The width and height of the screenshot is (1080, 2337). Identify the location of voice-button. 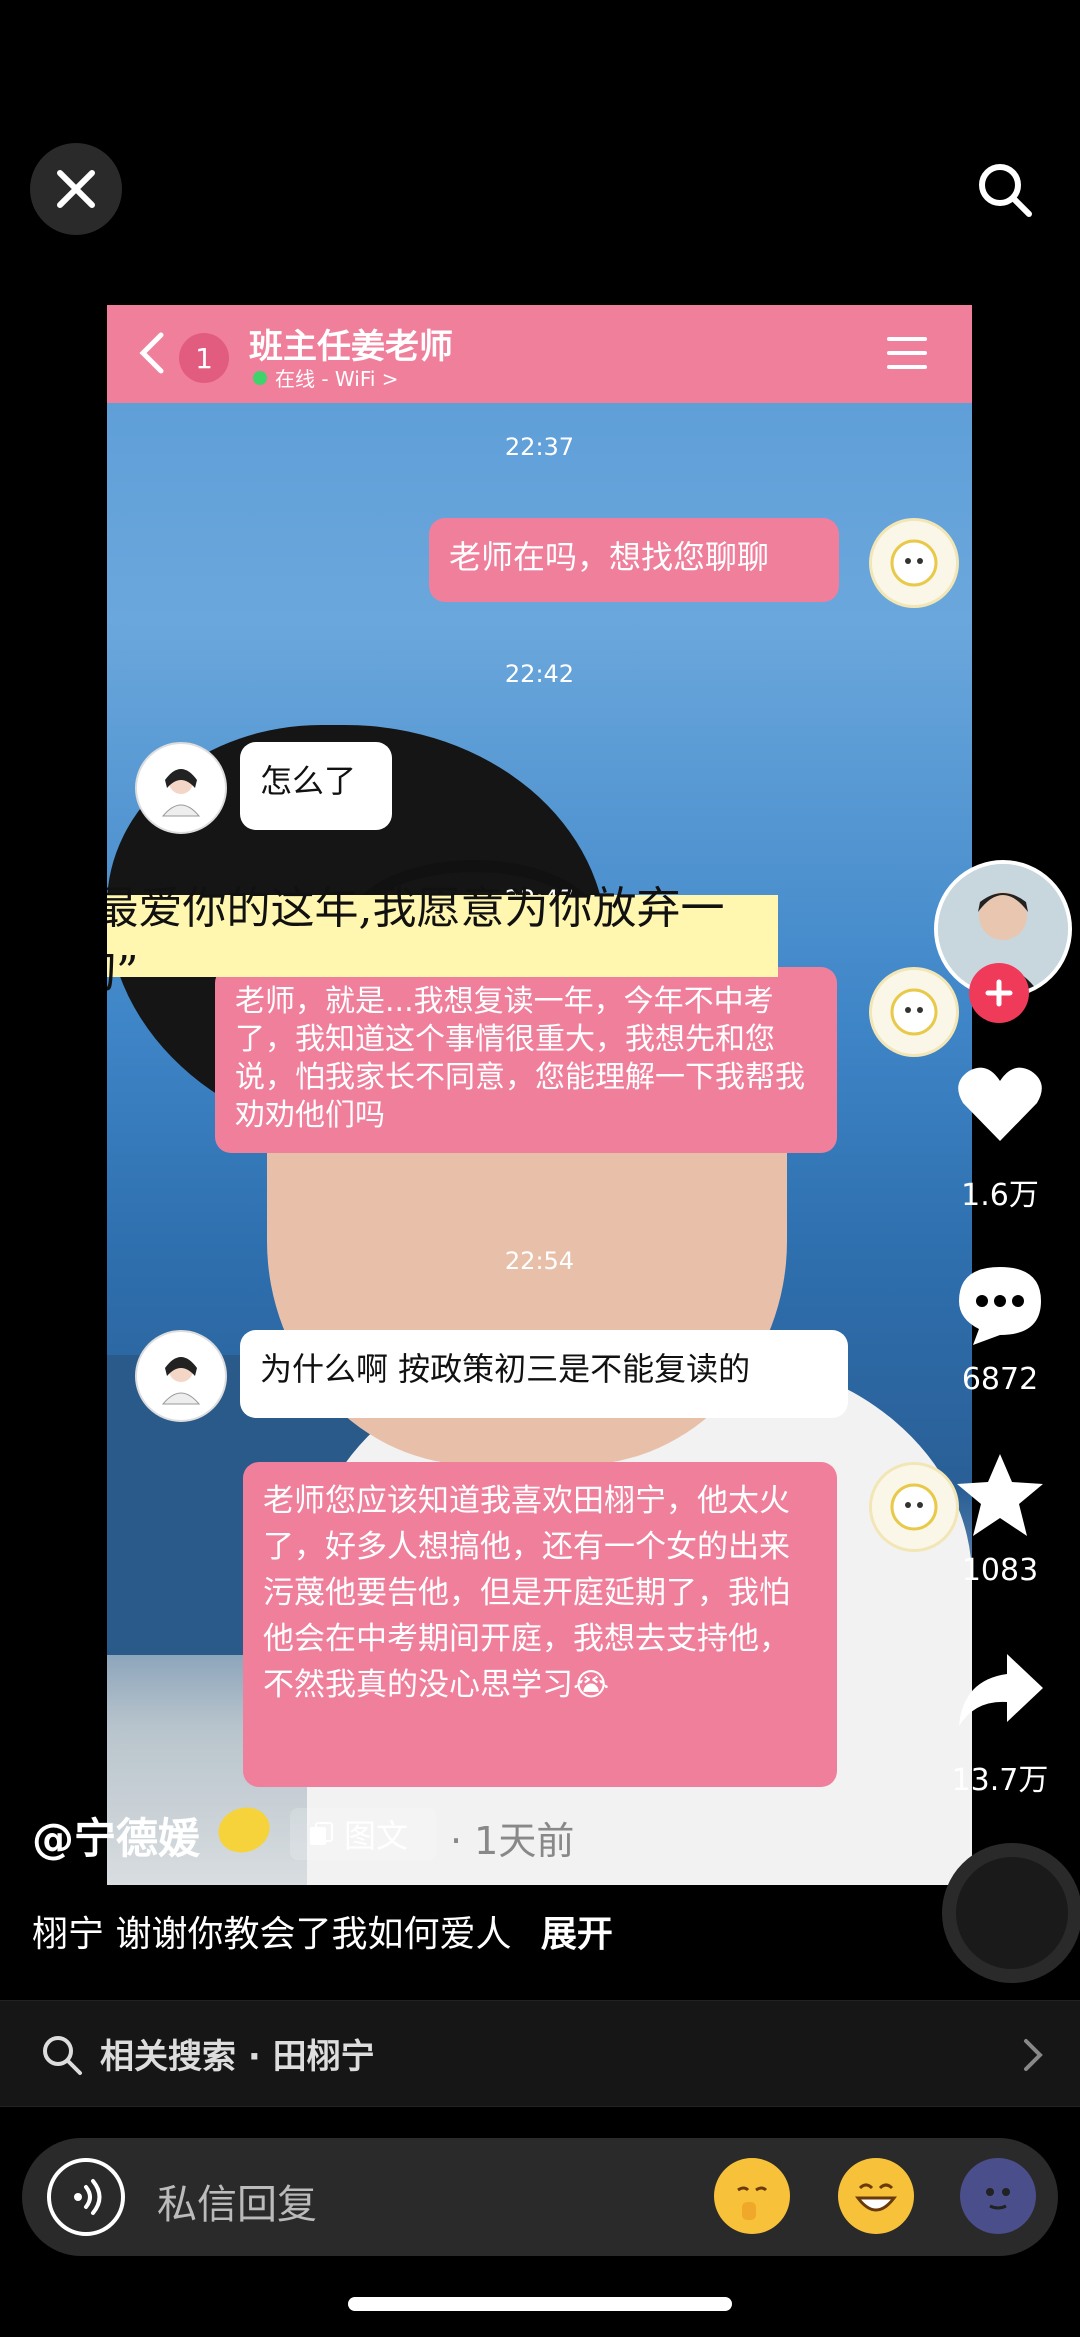
(86, 2197).